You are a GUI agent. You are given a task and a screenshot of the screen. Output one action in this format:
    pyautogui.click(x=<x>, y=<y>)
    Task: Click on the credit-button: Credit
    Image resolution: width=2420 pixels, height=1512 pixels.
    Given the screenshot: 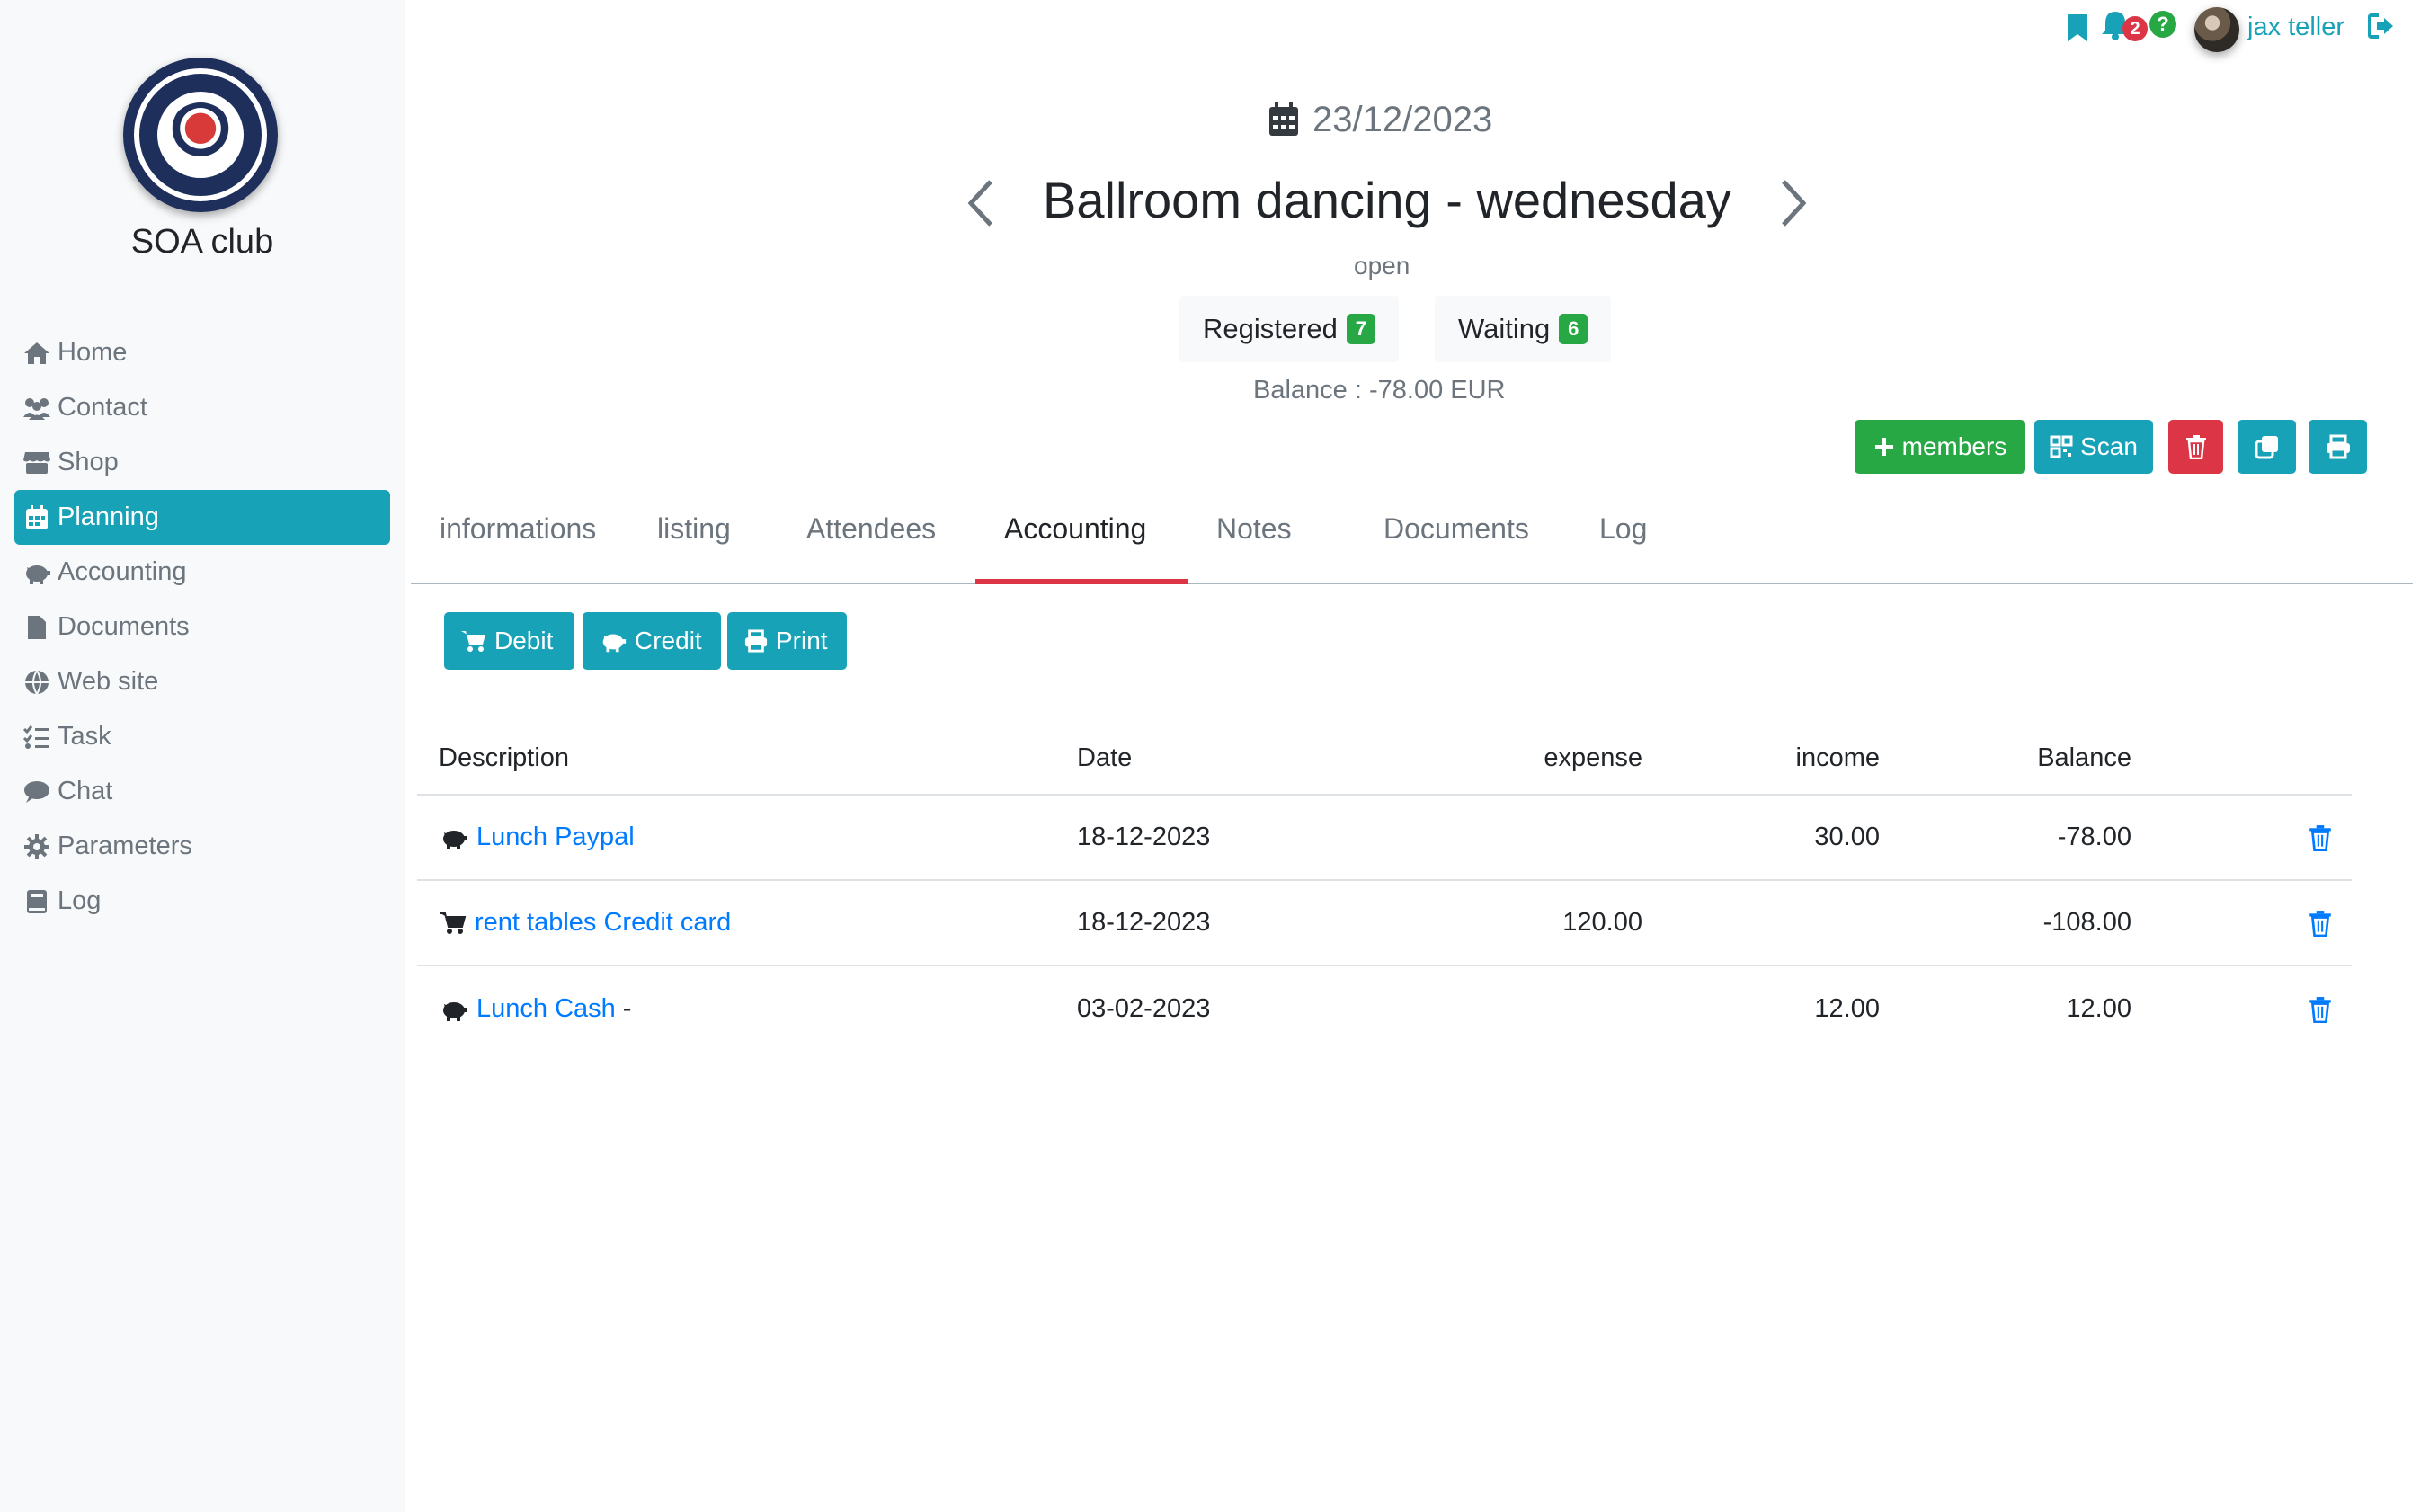 What is the action you would take?
    pyautogui.click(x=652, y=641)
    